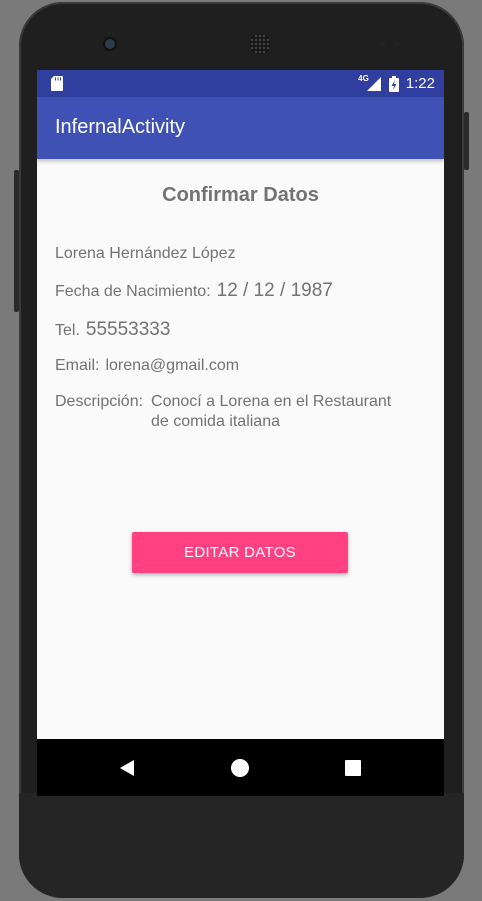 The height and width of the screenshot is (901, 482). What do you see at coordinates (99, 401) in the screenshot?
I see `description-label: Descripción:` at bounding box center [99, 401].